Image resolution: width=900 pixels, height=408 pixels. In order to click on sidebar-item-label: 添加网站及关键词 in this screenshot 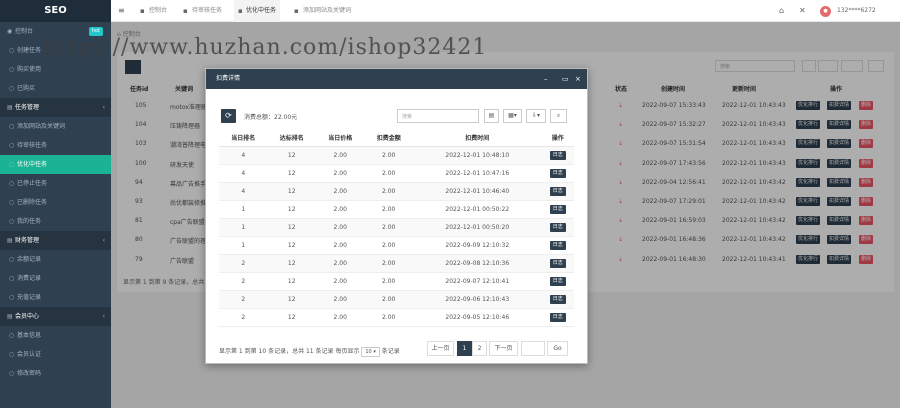, I will do `click(41, 126)`.